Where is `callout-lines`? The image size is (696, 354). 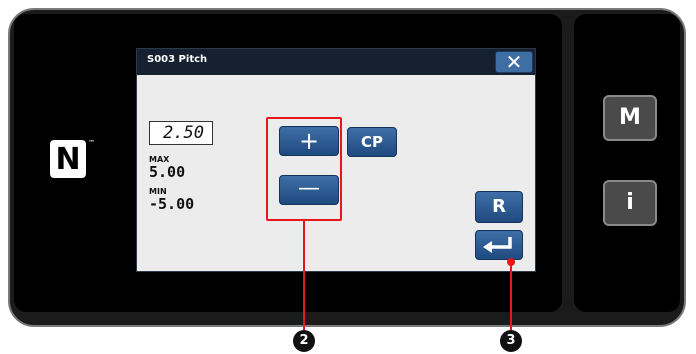 callout-lines is located at coordinates (409, 278).